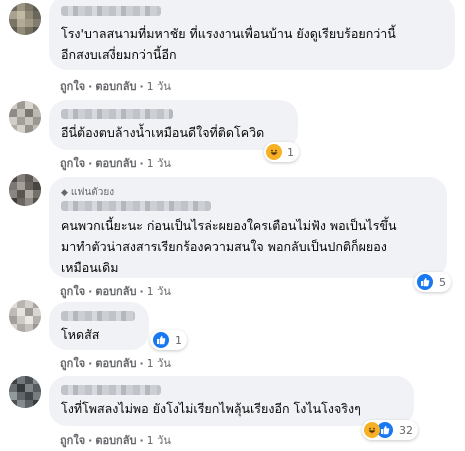 The image size is (465, 451). I want to click on top-fan-badge: ◆ แฟนตัวยง, so click(87, 192).